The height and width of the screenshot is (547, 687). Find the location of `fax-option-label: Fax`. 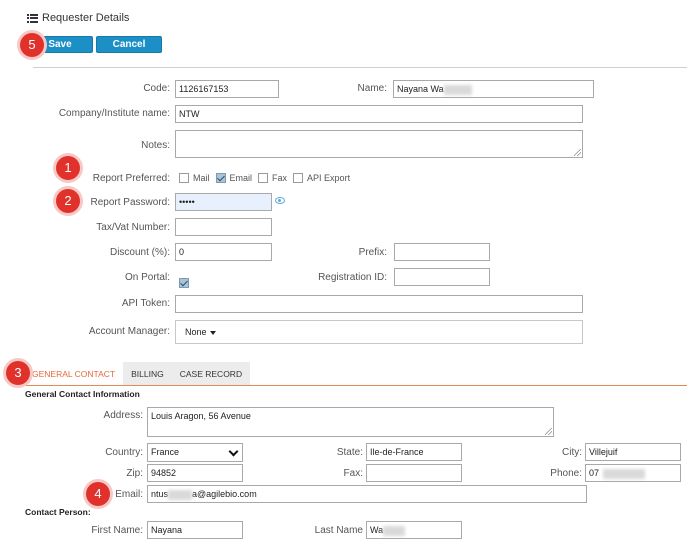

fax-option-label: Fax is located at coordinates (280, 178).